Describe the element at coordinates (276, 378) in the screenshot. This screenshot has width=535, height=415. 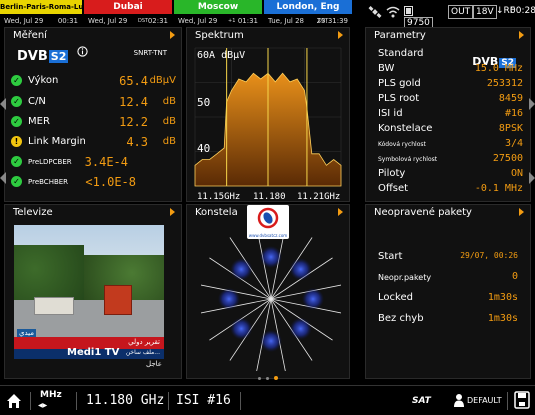
I see `page-dot-active` at that location.